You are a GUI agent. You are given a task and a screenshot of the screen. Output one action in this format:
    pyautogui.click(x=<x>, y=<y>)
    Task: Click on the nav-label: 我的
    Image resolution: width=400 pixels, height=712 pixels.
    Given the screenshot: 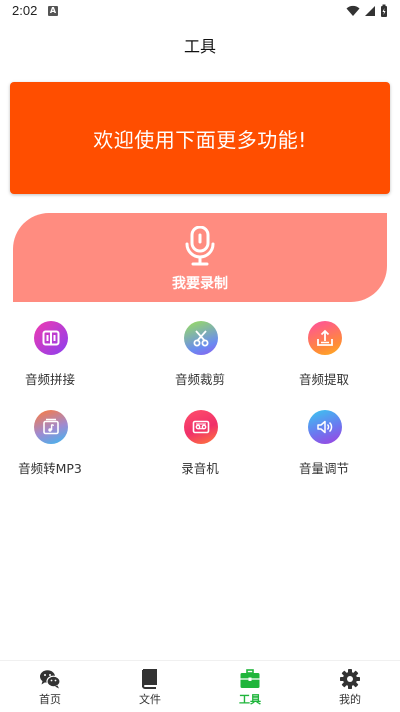 What is the action you would take?
    pyautogui.click(x=350, y=699)
    